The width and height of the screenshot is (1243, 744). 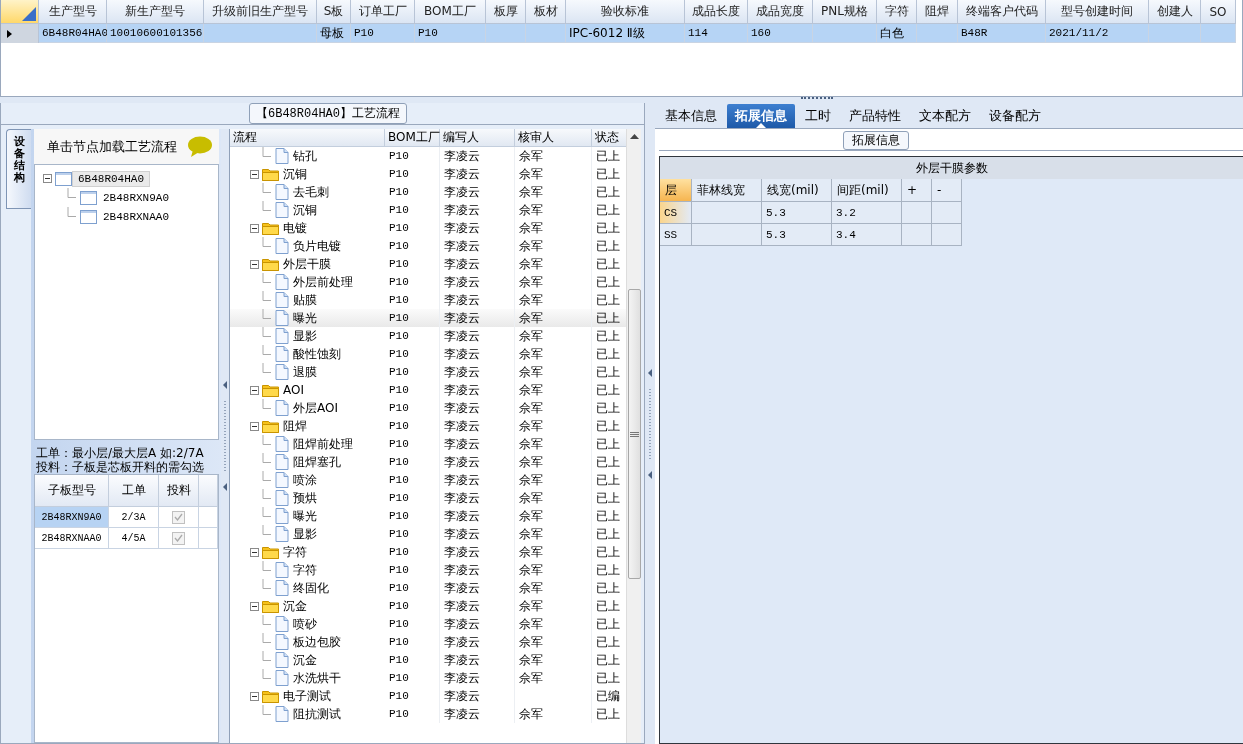 What do you see at coordinates (18, 169) in the screenshot?
I see `side-tab: 设备结构` at bounding box center [18, 169].